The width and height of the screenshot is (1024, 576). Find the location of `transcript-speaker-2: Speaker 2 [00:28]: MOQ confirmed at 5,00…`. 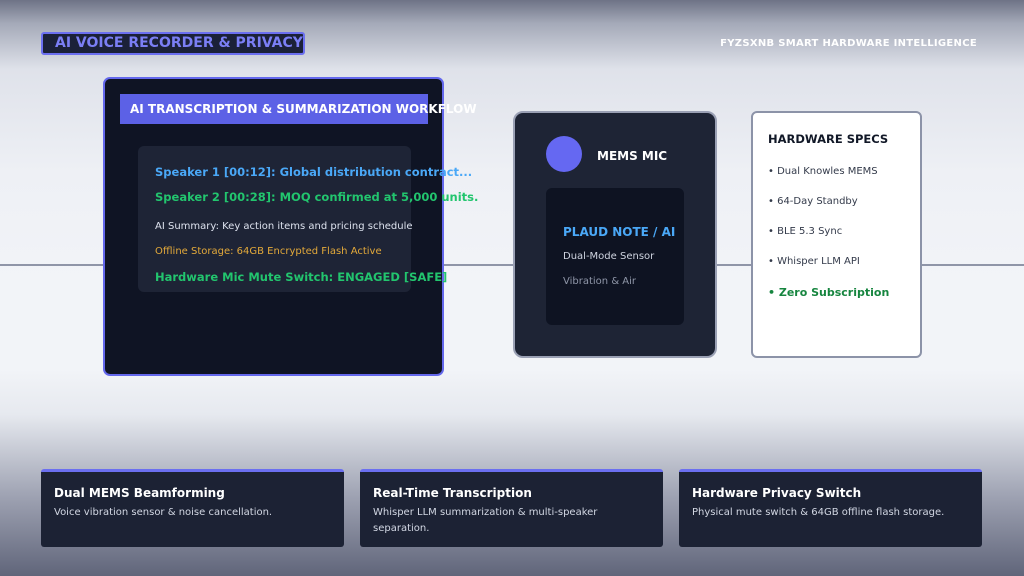

transcript-speaker-2: Speaker 2 [00:28]: MOQ confirmed at 5,00… is located at coordinates (317, 197).